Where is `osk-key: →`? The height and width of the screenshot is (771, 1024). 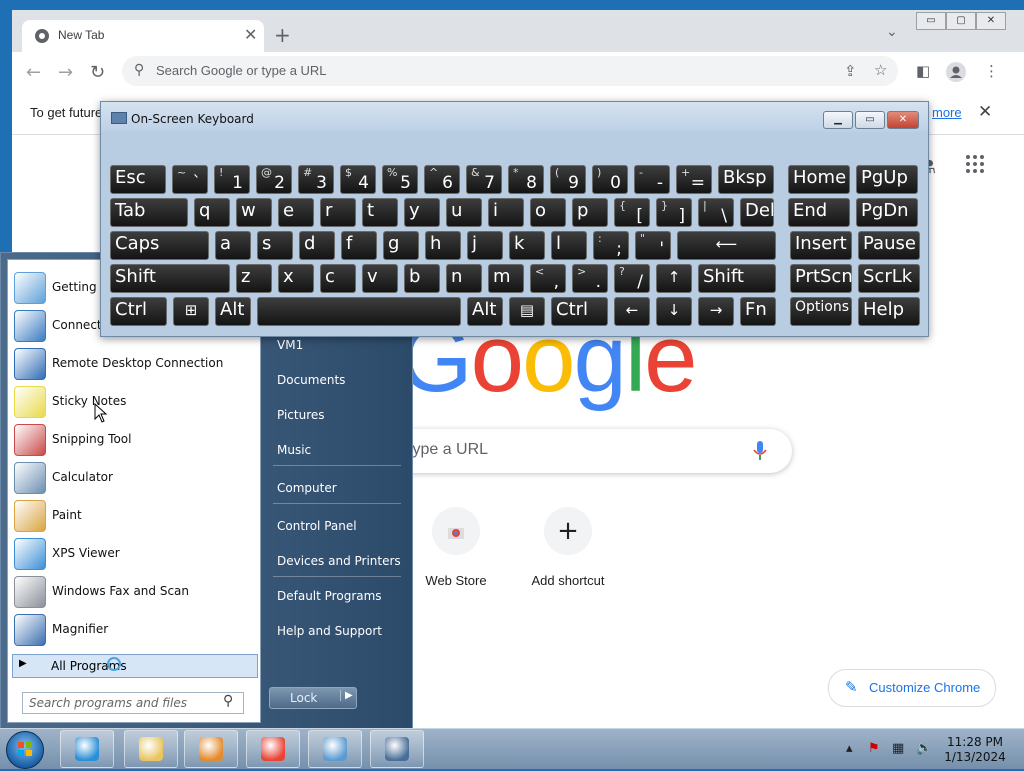 osk-key: → is located at coordinates (716, 311).